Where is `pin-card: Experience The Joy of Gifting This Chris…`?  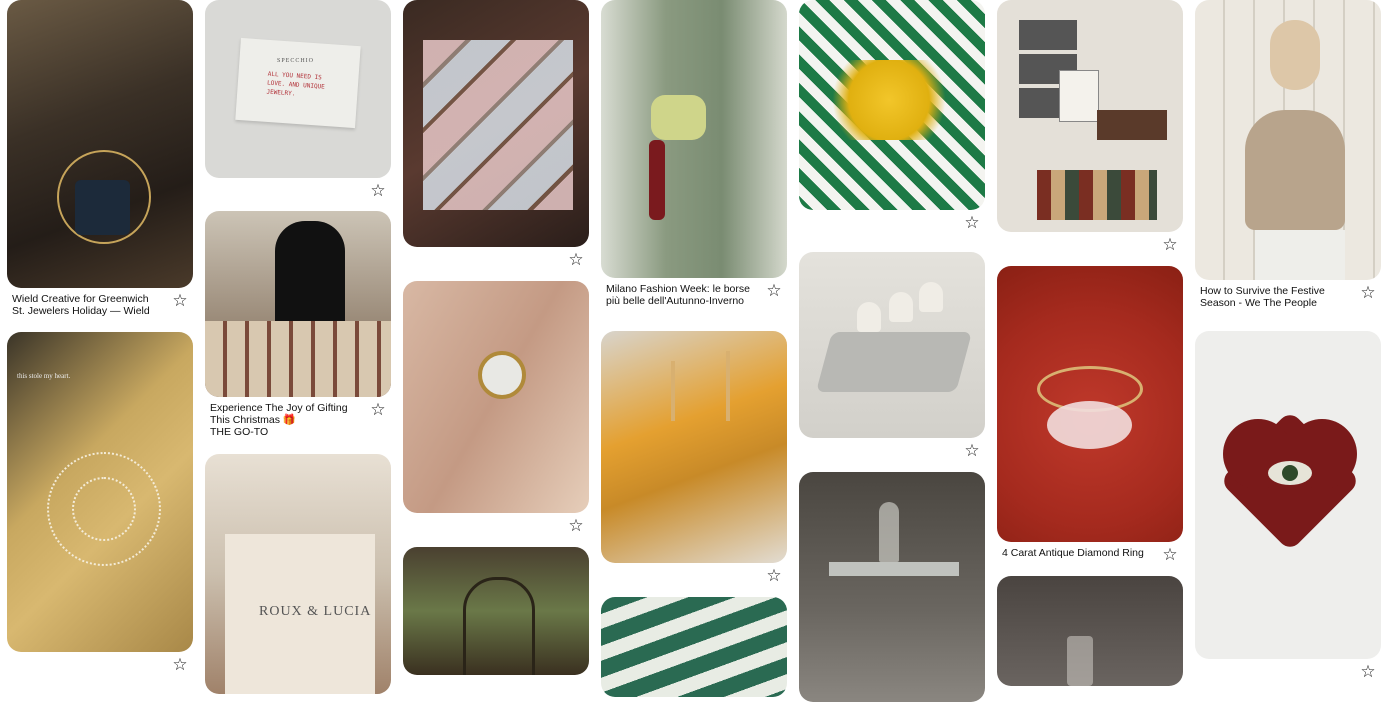 pin-card: Experience The Joy of Gifting This Chris… is located at coordinates (298, 327).